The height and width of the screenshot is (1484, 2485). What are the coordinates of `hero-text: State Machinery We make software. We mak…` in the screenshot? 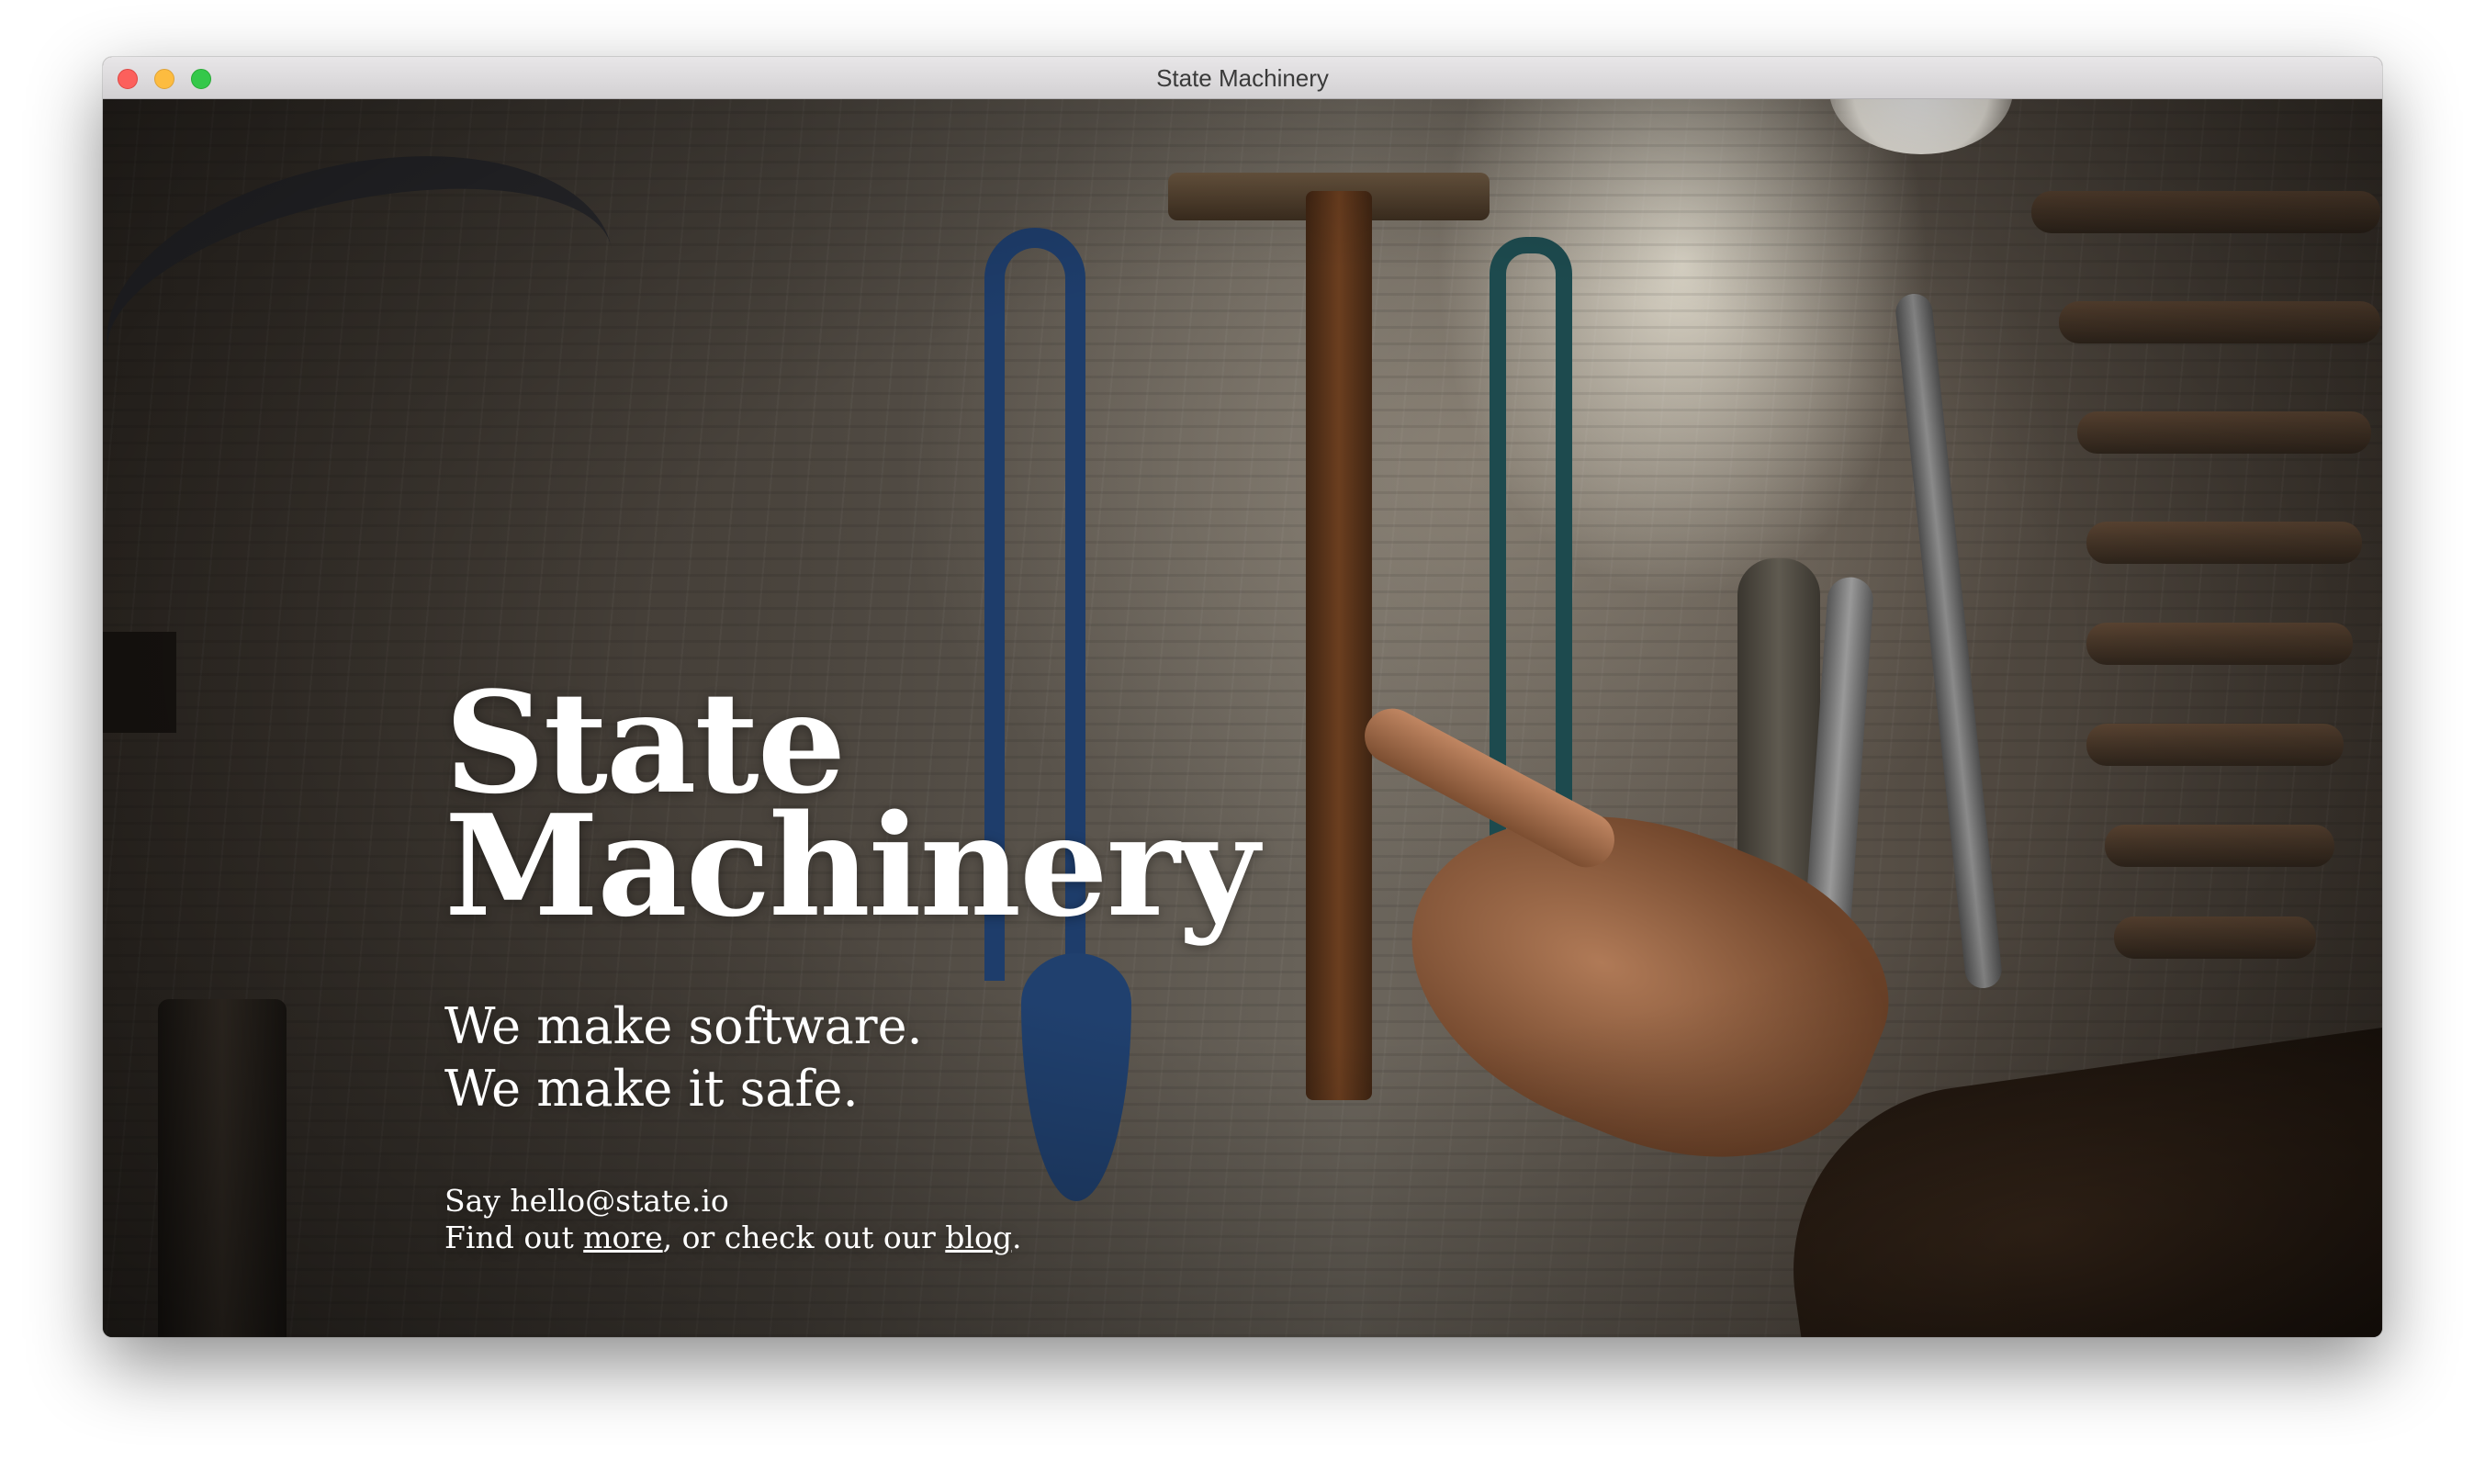 It's located at (852, 965).